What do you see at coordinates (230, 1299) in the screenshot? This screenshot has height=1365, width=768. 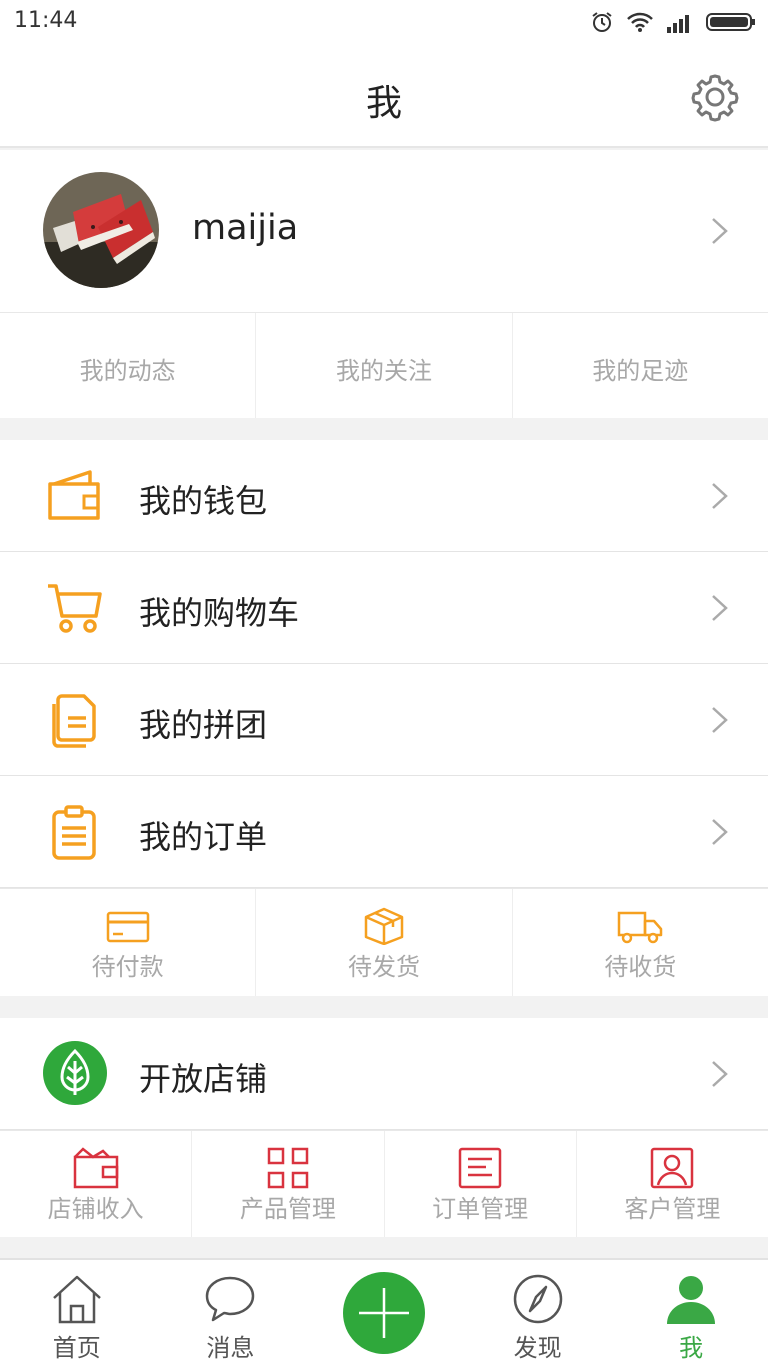 I see `chat-icon` at bounding box center [230, 1299].